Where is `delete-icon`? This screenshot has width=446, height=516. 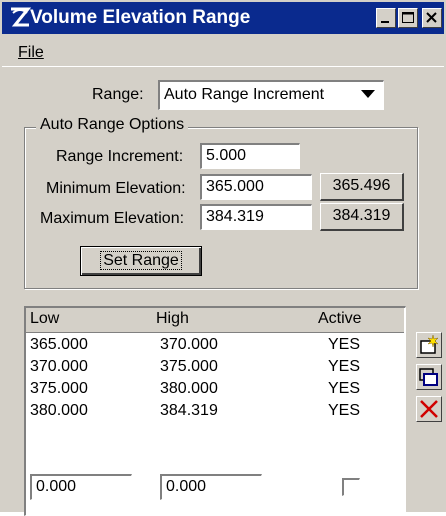
delete-icon is located at coordinates (429, 409).